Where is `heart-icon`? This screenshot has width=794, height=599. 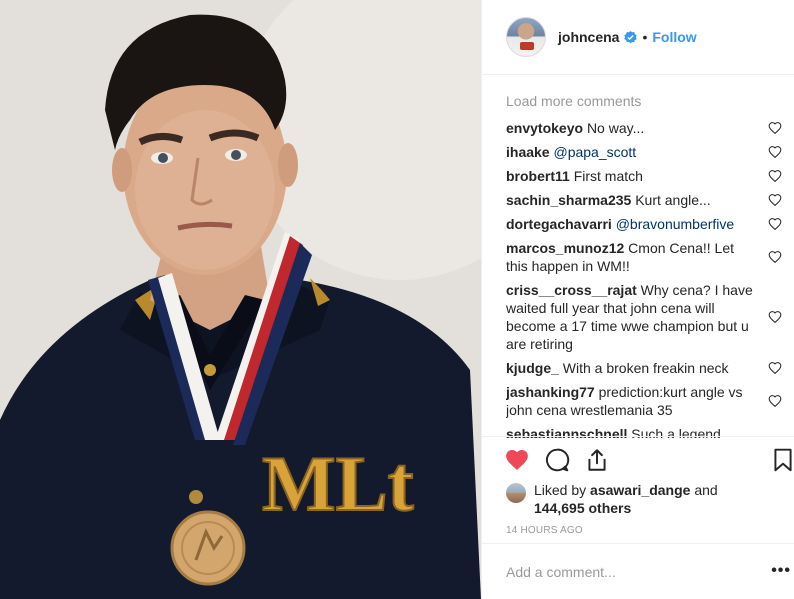 heart-icon is located at coordinates (517, 460).